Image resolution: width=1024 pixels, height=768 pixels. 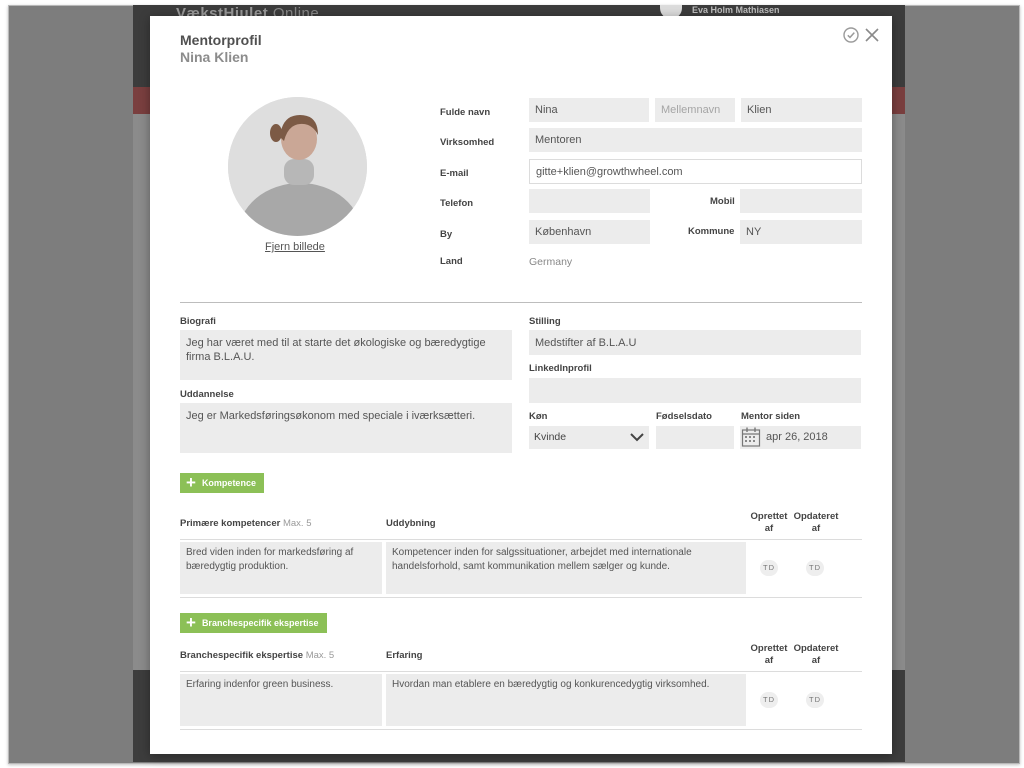 What do you see at coordinates (851, 35) in the screenshot?
I see `check-circle-icon` at bounding box center [851, 35].